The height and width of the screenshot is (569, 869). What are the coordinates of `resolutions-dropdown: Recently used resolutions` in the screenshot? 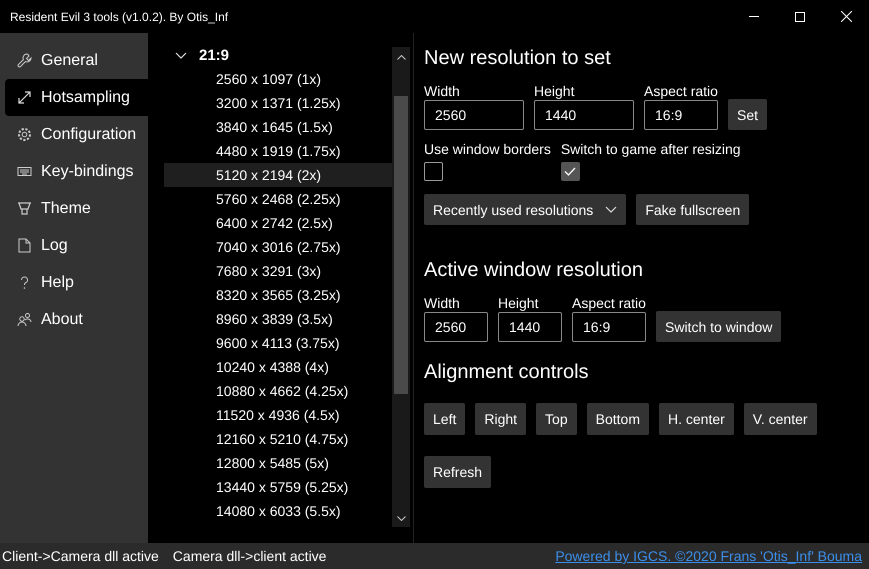 It's located at (525, 209).